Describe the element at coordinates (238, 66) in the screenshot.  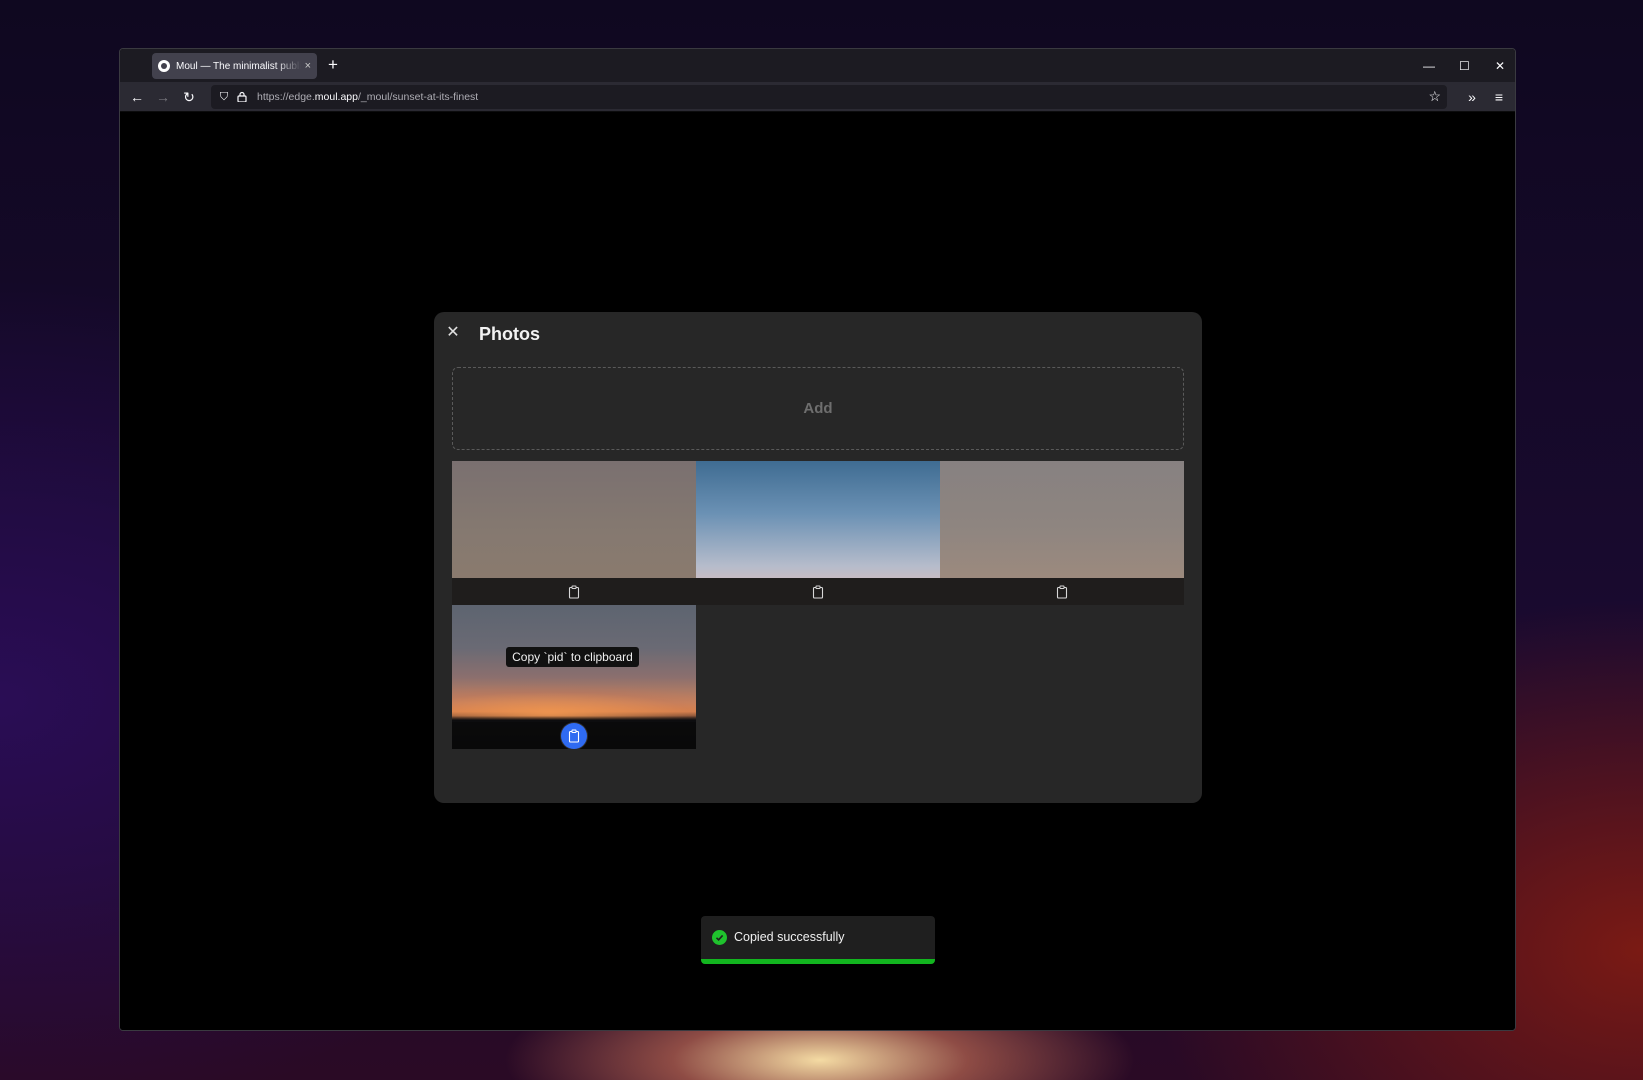
I see `tab-title: Moul — The minimalist publishing` at that location.